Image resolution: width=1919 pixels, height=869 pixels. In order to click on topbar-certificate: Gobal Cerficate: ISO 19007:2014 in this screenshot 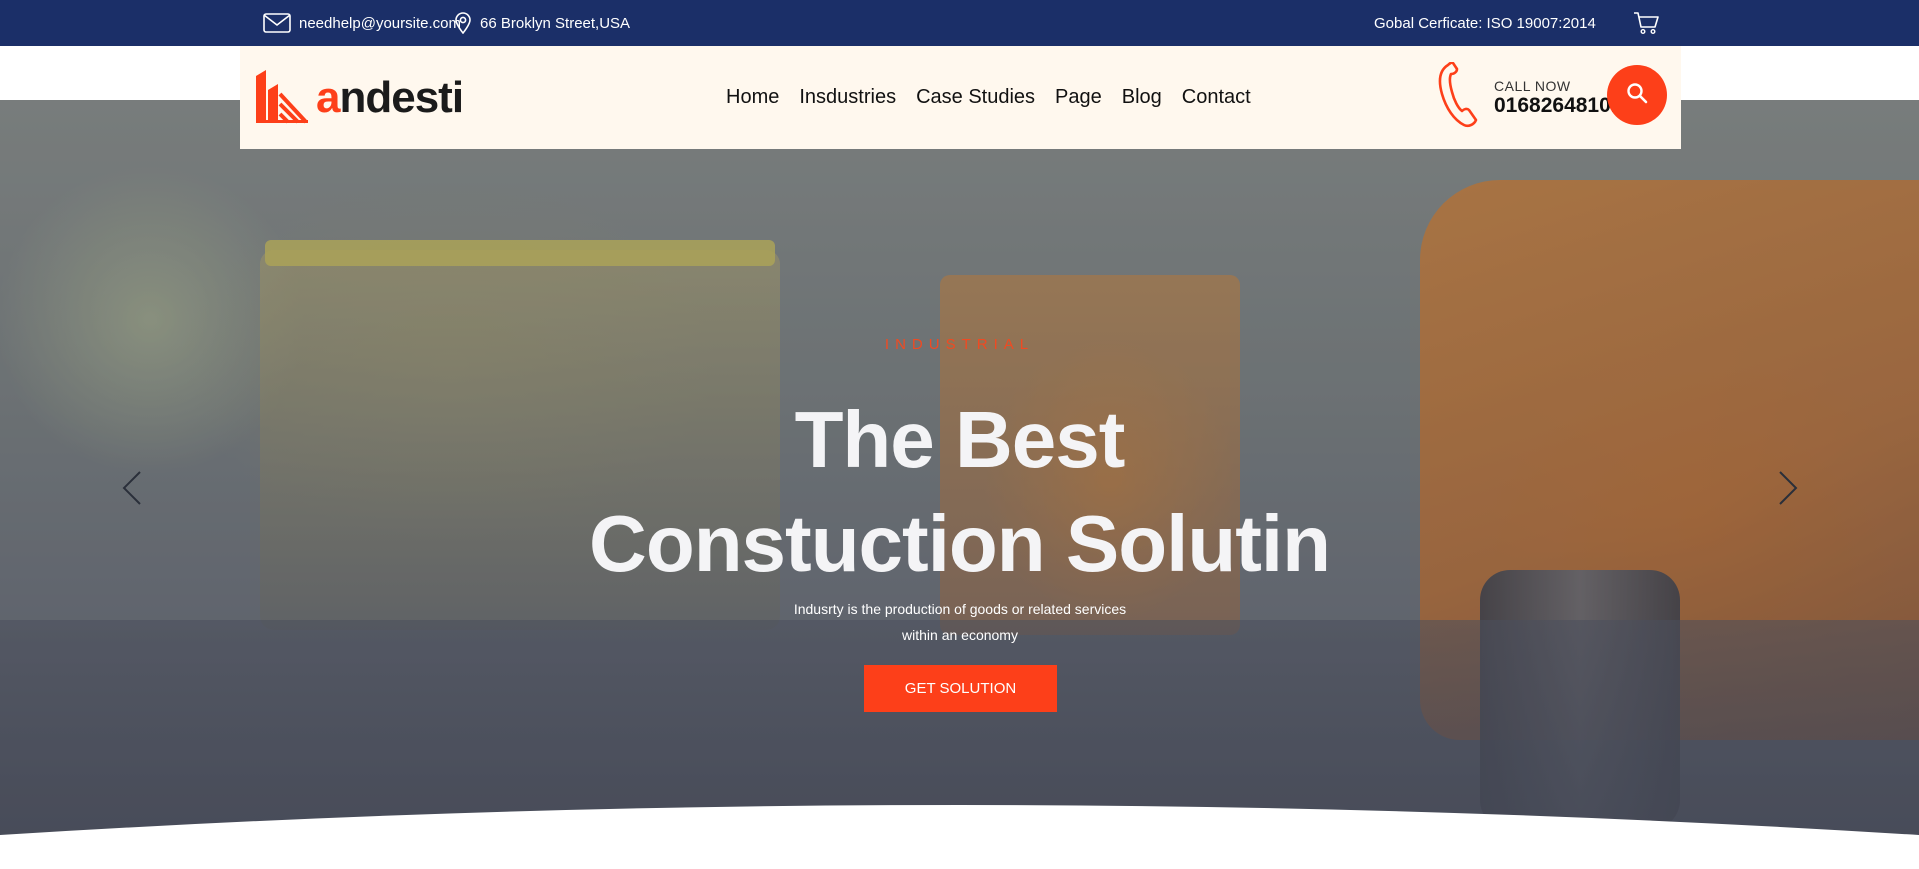, I will do `click(1485, 23)`.